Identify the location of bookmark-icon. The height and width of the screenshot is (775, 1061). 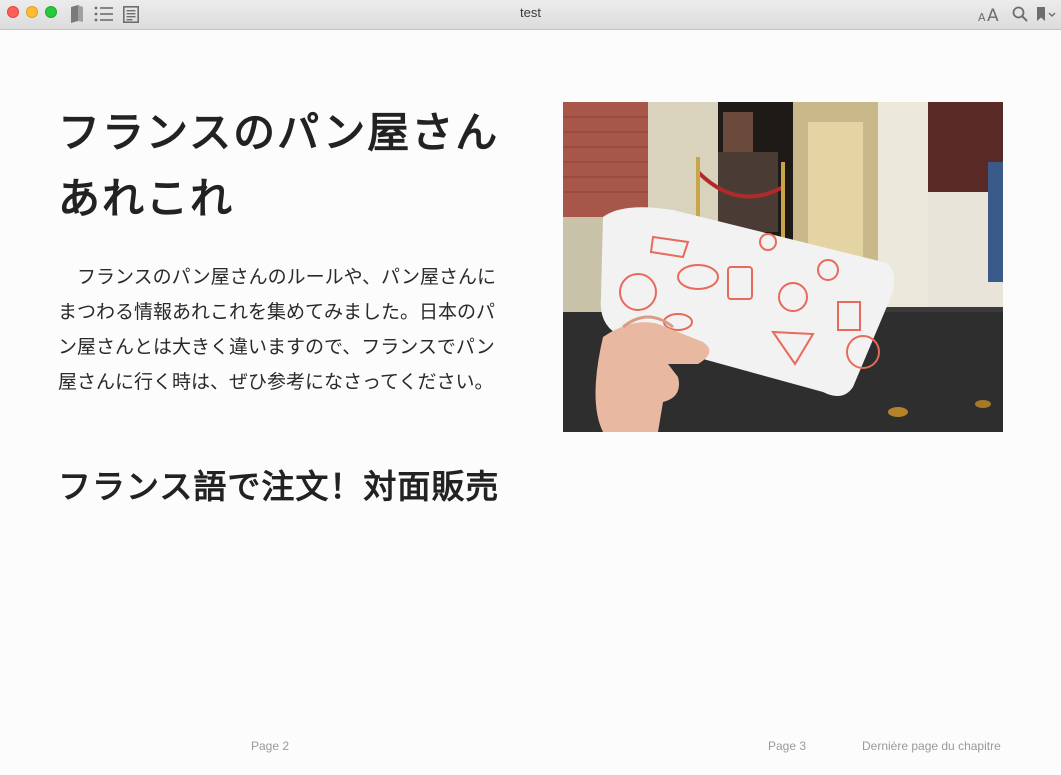
(1047, 14).